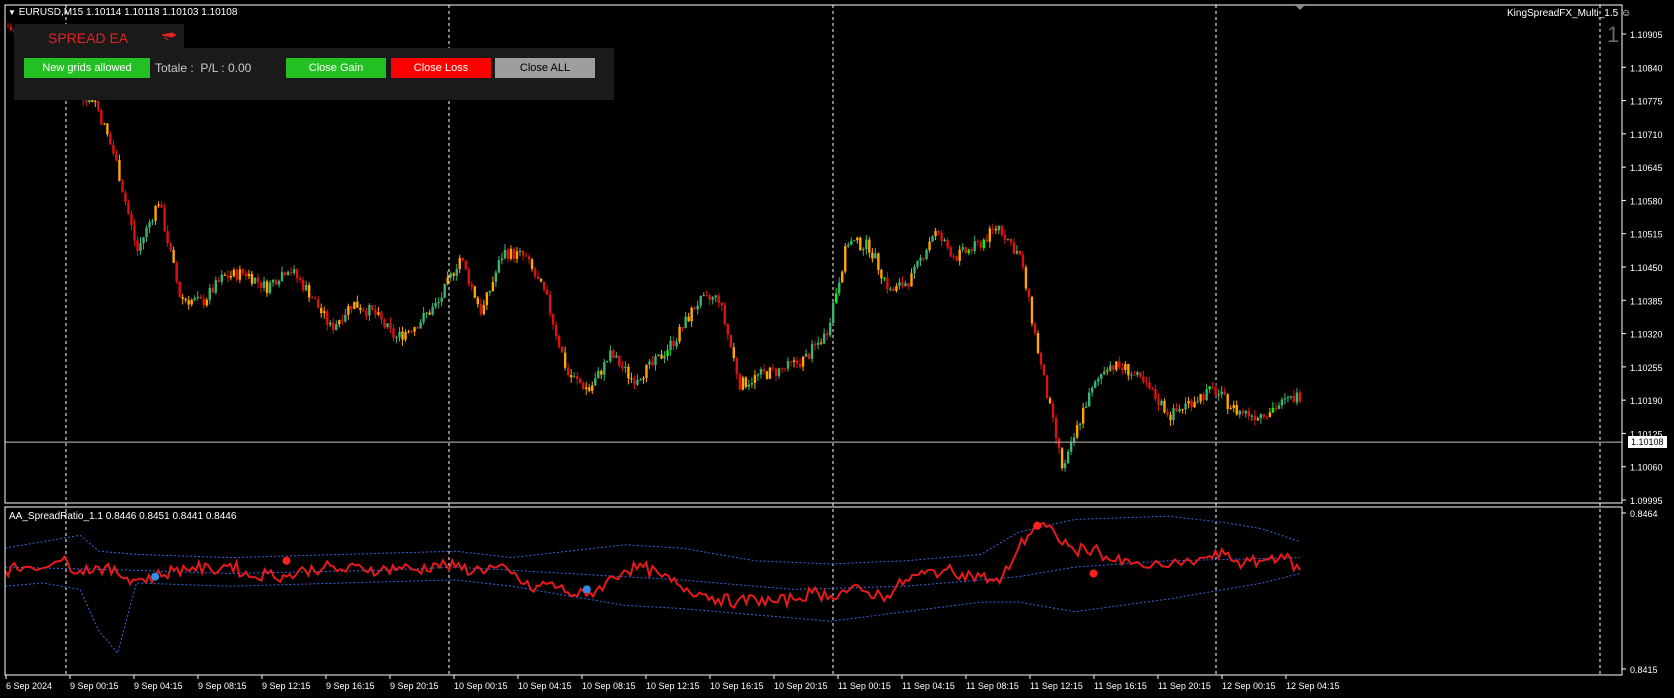 This screenshot has height=698, width=1674. What do you see at coordinates (1647, 442) in the screenshot?
I see `current-price-label: 1.10108` at bounding box center [1647, 442].